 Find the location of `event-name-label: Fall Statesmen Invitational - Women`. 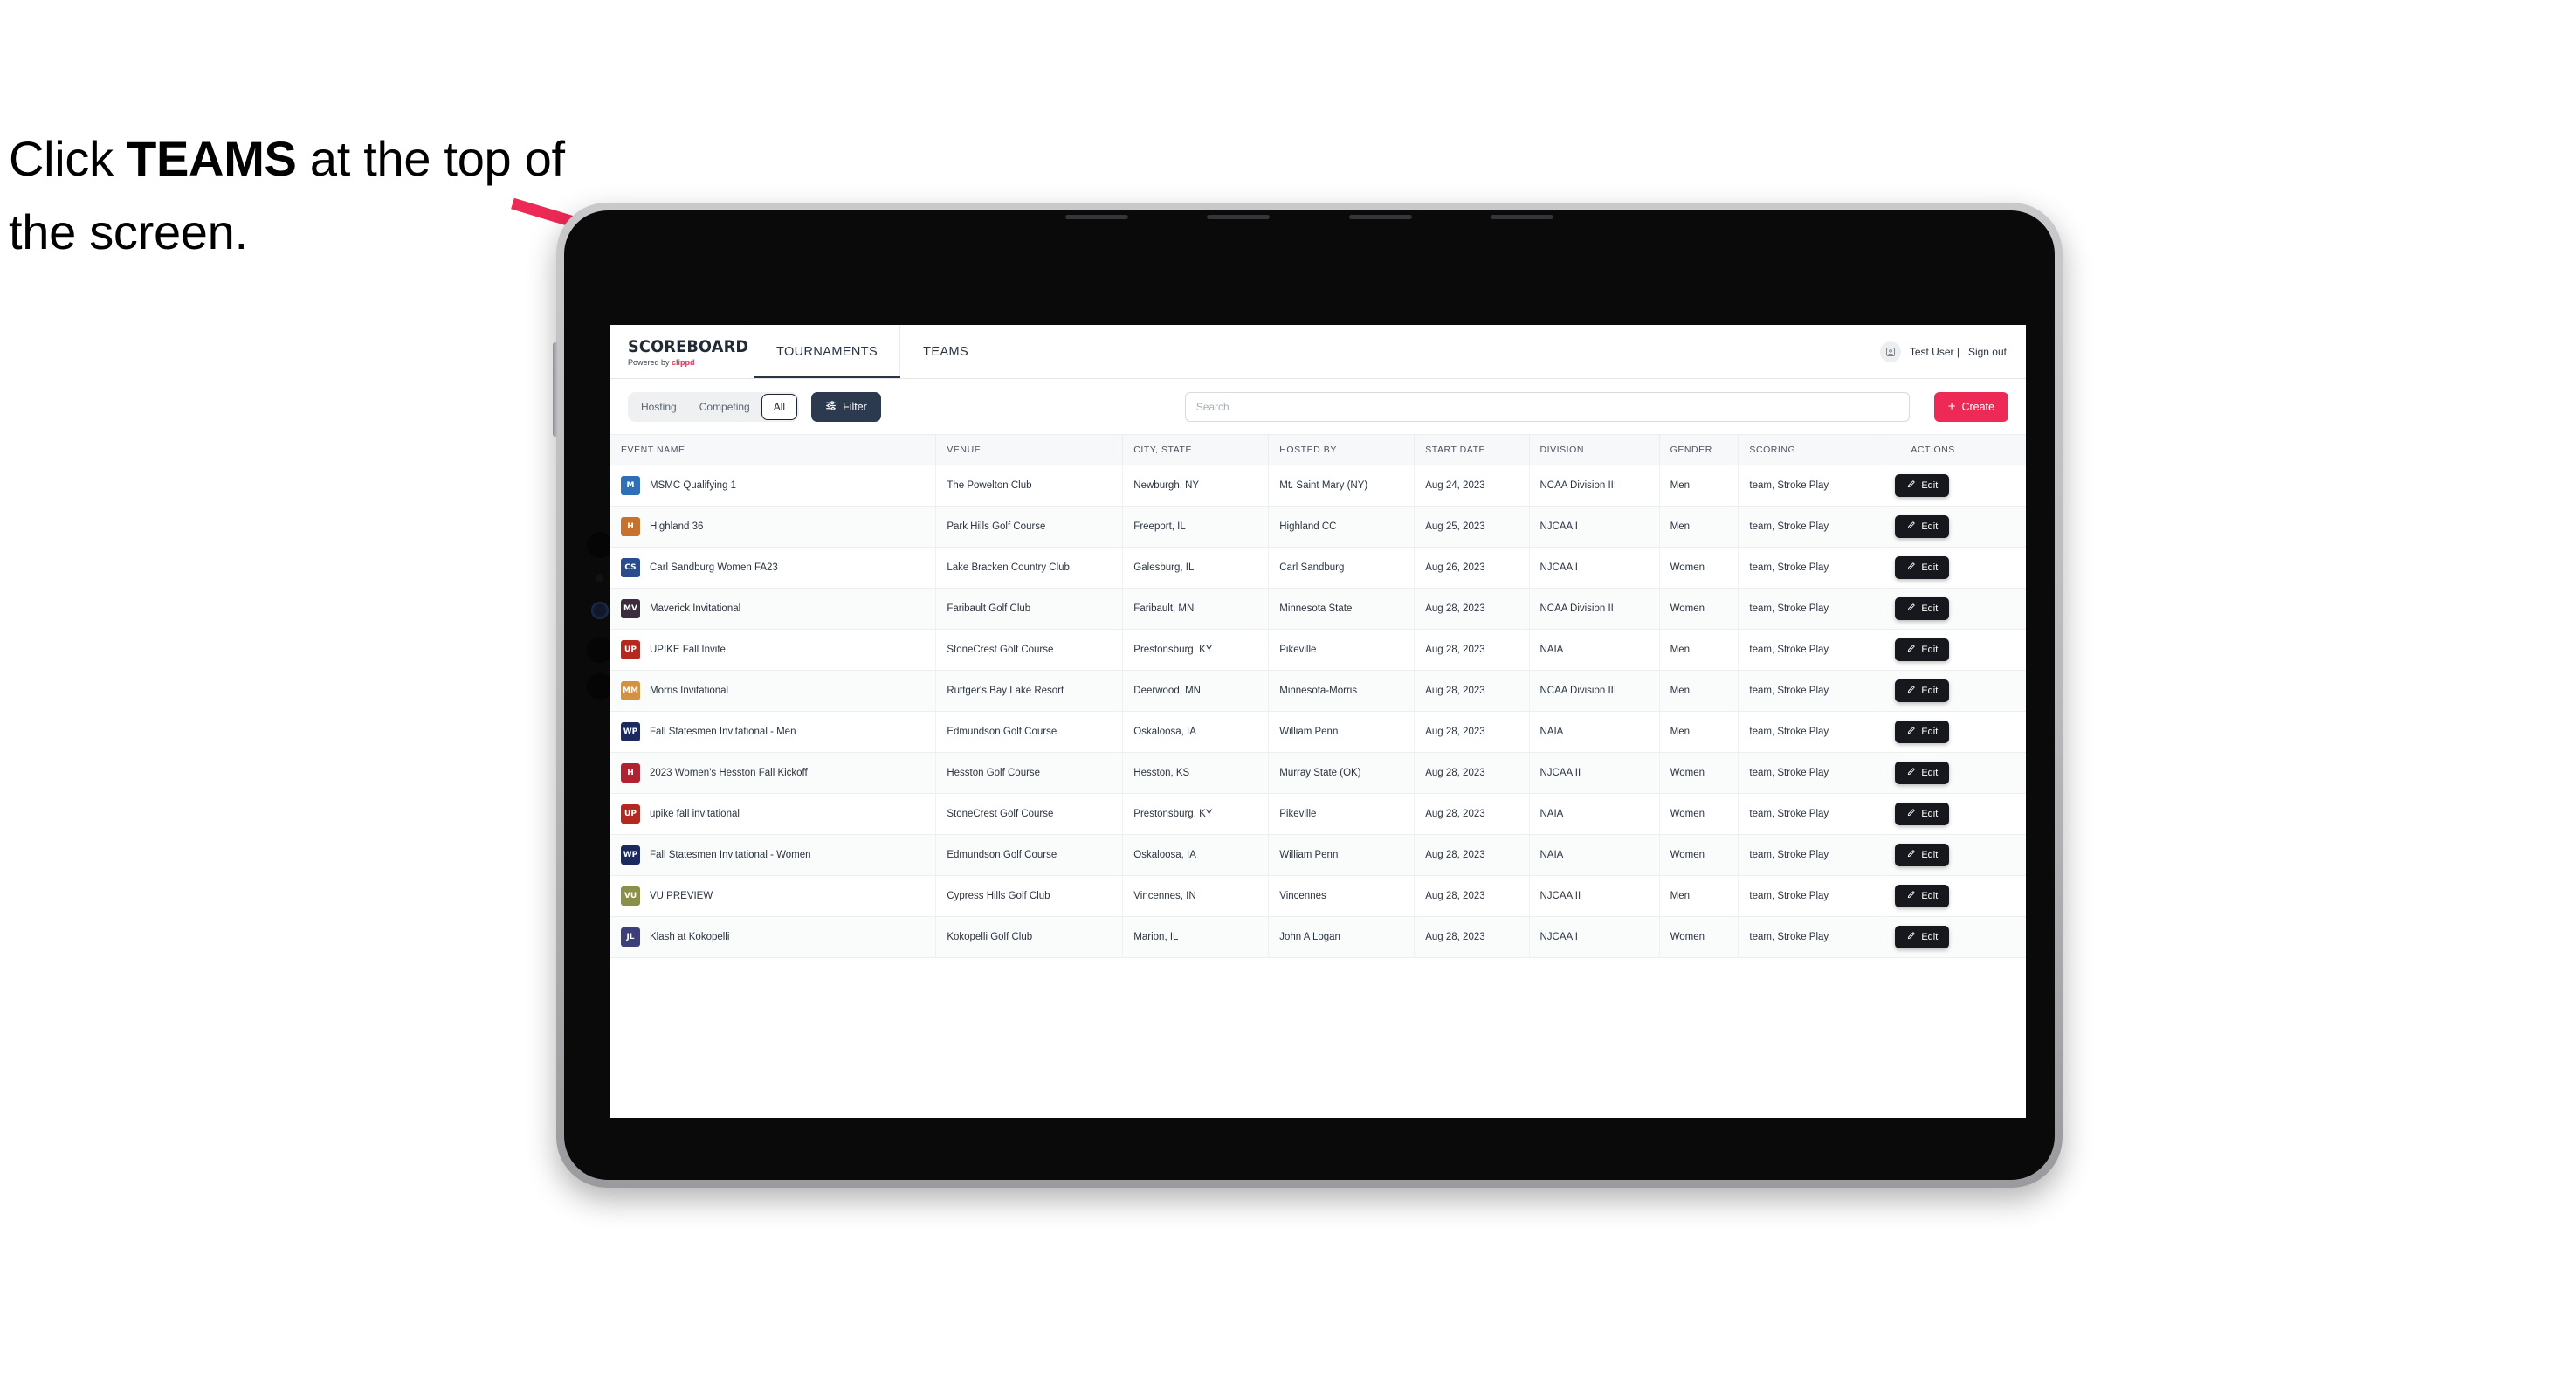

event-name-label: Fall Statesmen Invitational - Women is located at coordinates (730, 855).